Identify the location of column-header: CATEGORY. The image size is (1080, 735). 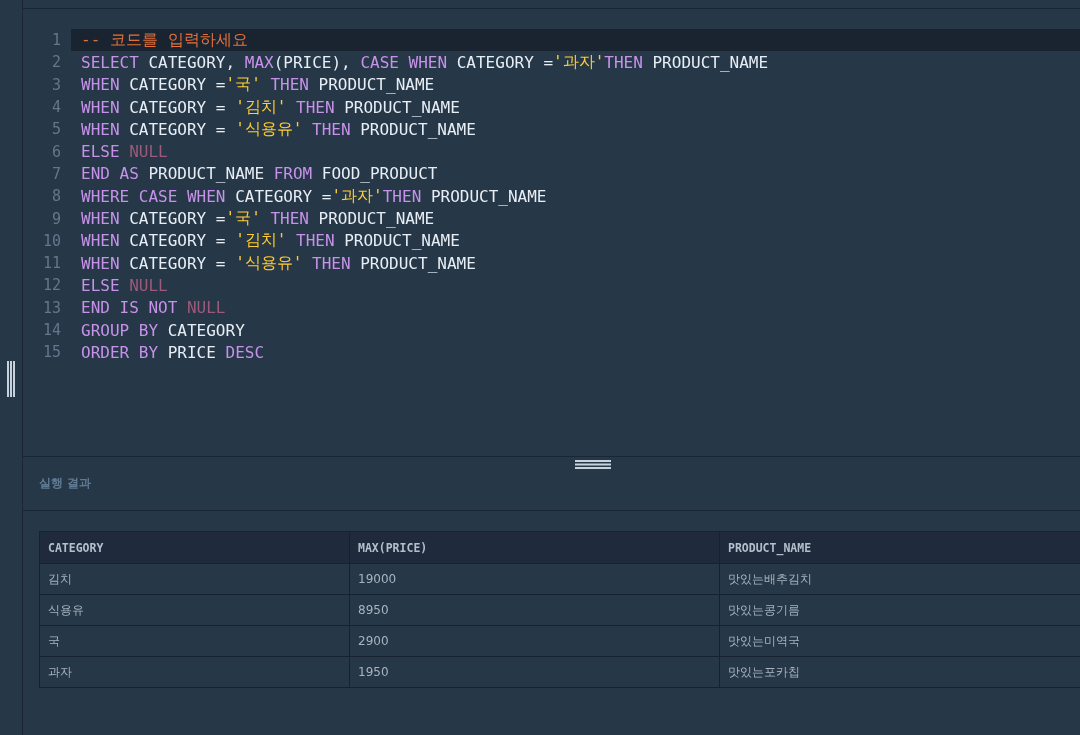
(194, 547).